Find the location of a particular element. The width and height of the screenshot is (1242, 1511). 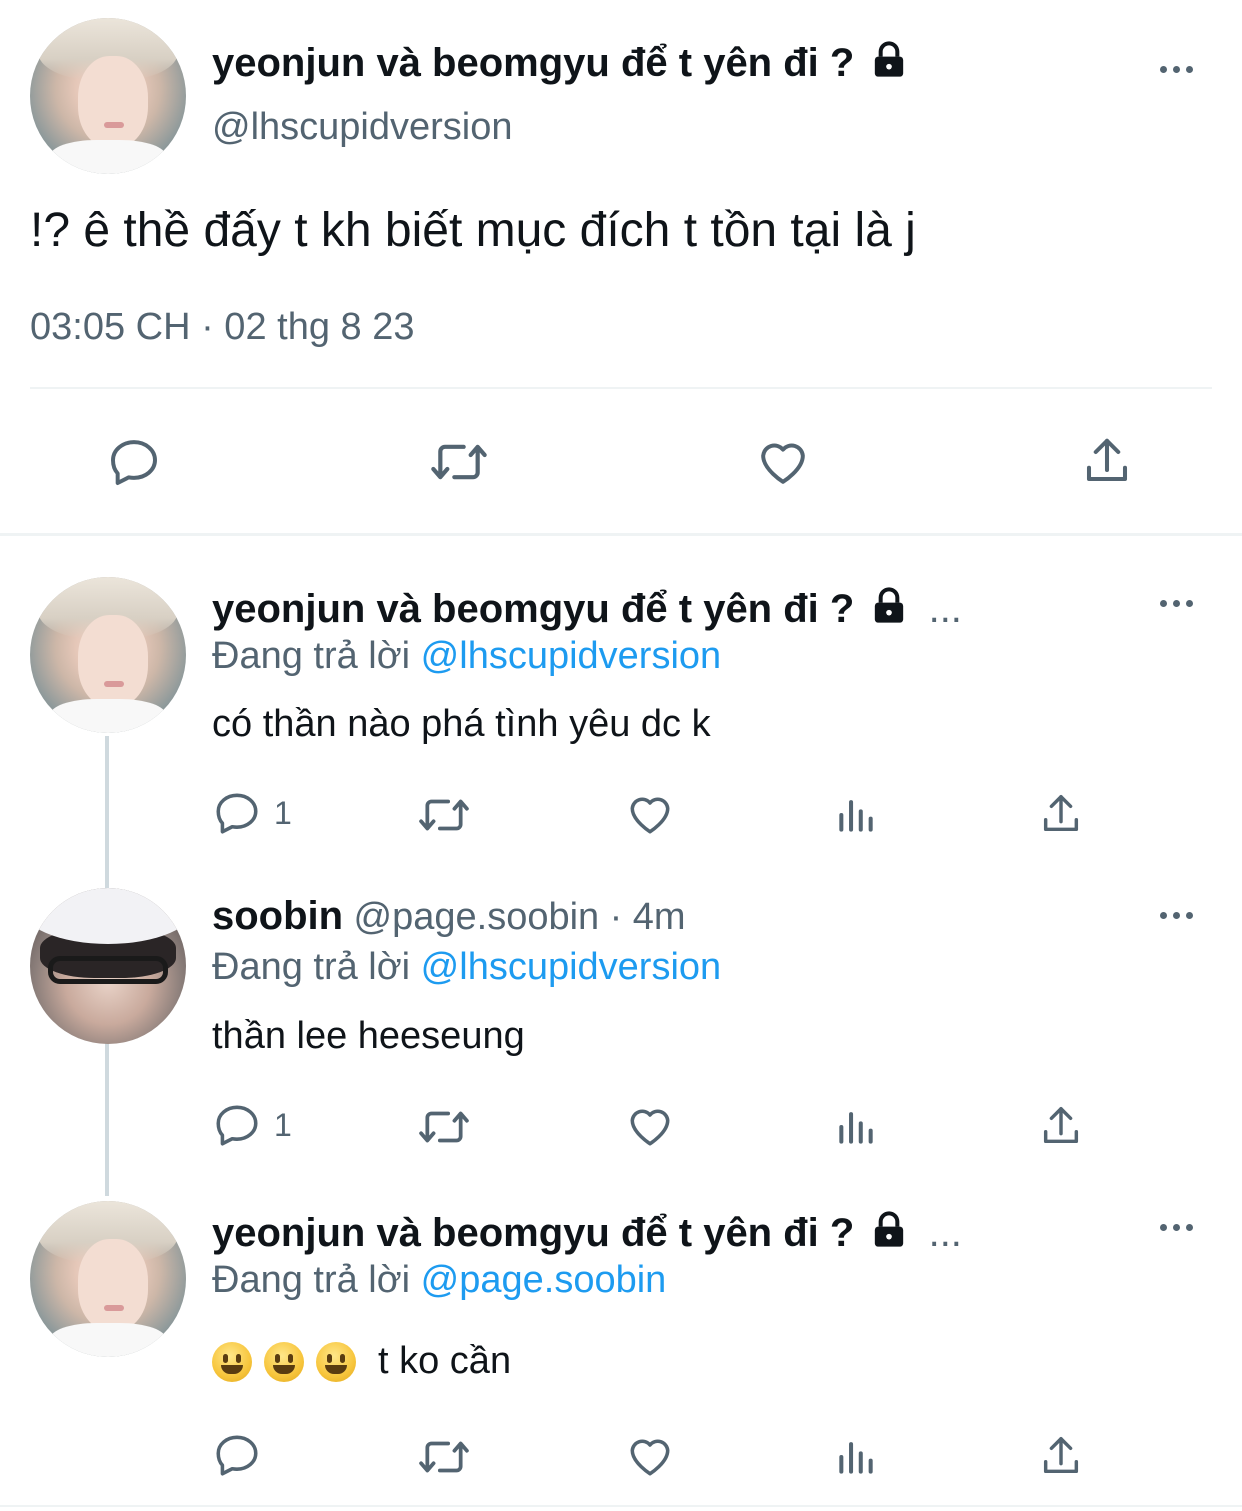

display-name: yeonjun và beomgyu để t yên đi ? is located at coordinates (560, 63).